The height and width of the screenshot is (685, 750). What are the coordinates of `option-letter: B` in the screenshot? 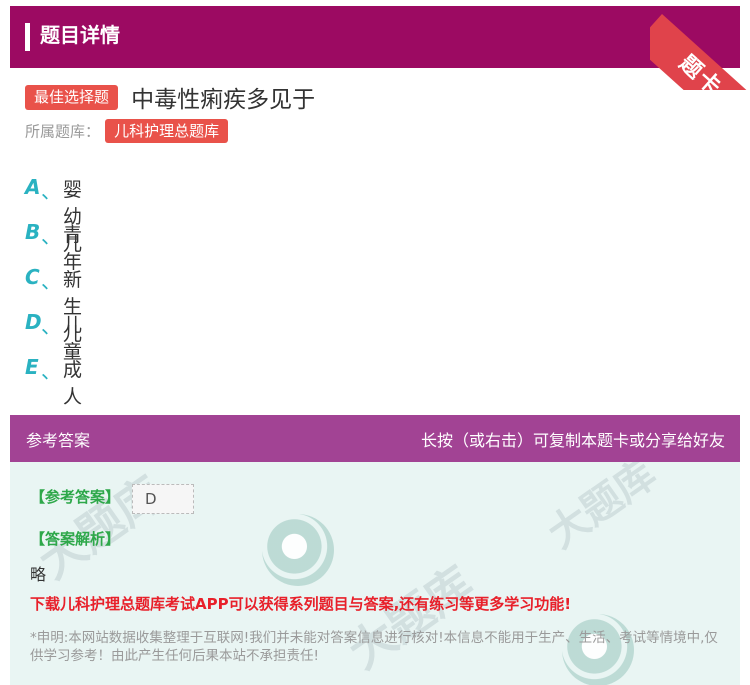 It's located at (33, 232).